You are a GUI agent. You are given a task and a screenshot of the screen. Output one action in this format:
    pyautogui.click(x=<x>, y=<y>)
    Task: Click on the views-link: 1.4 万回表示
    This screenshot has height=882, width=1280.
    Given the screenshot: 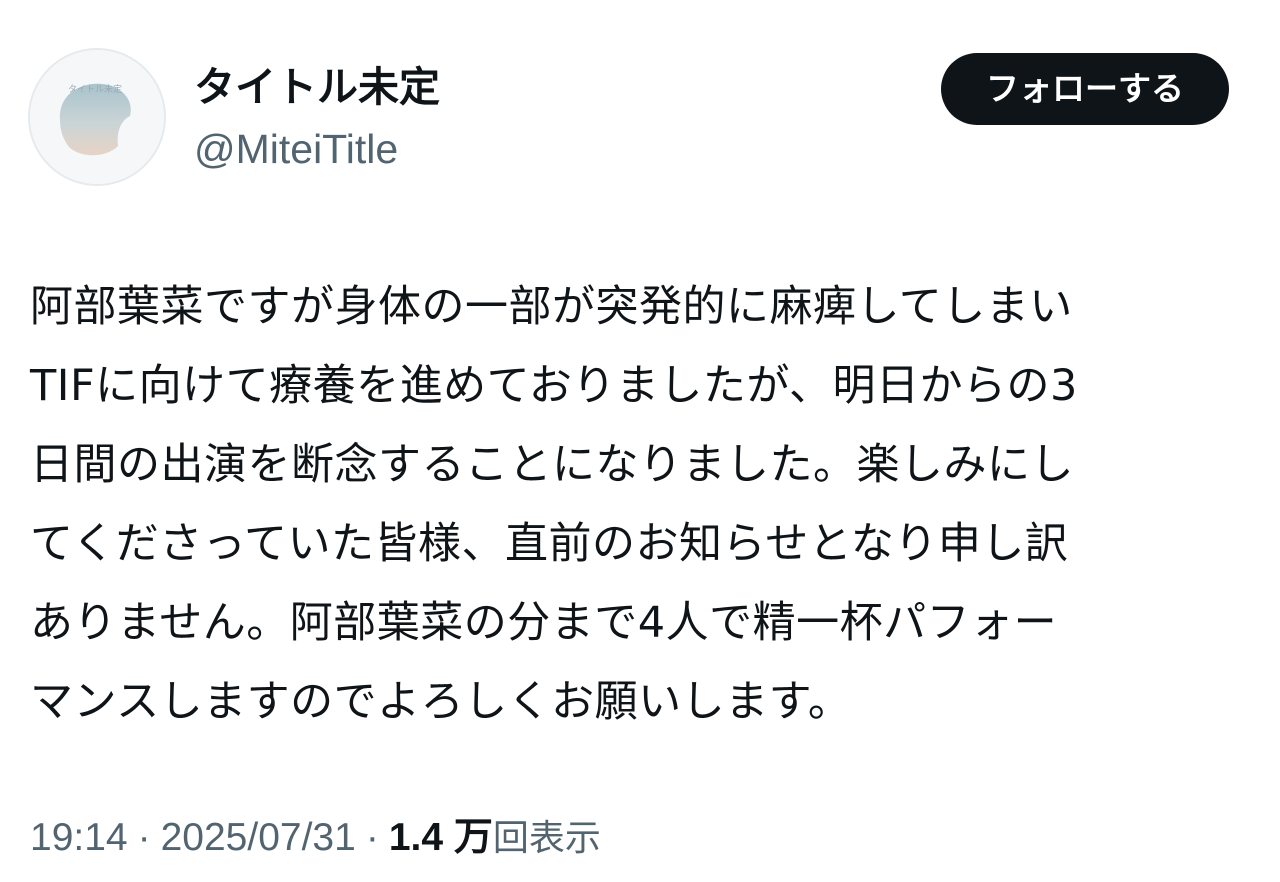 What is the action you would take?
    pyautogui.click(x=495, y=837)
    